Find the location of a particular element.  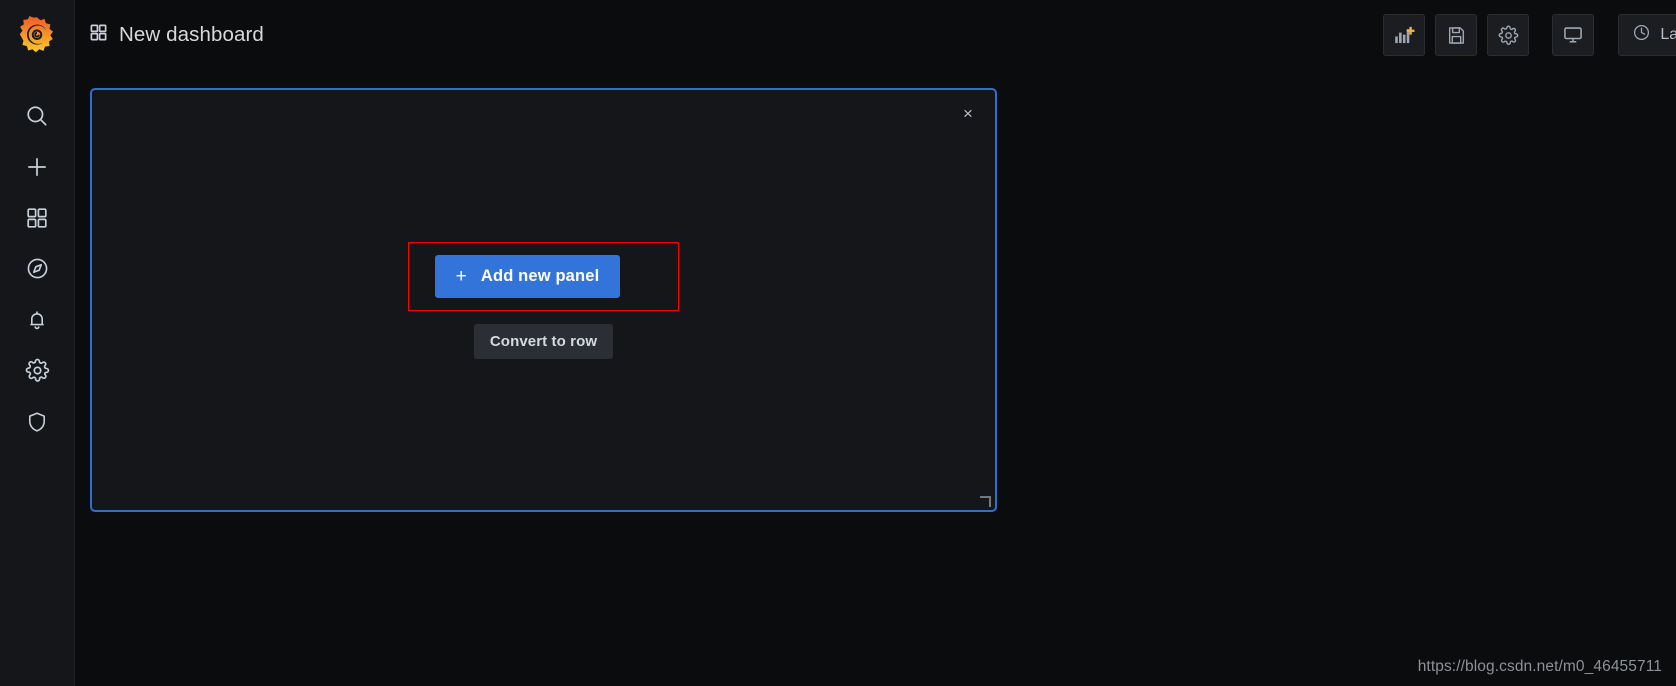

sidebar-item-server-admin is located at coordinates (37, 421).